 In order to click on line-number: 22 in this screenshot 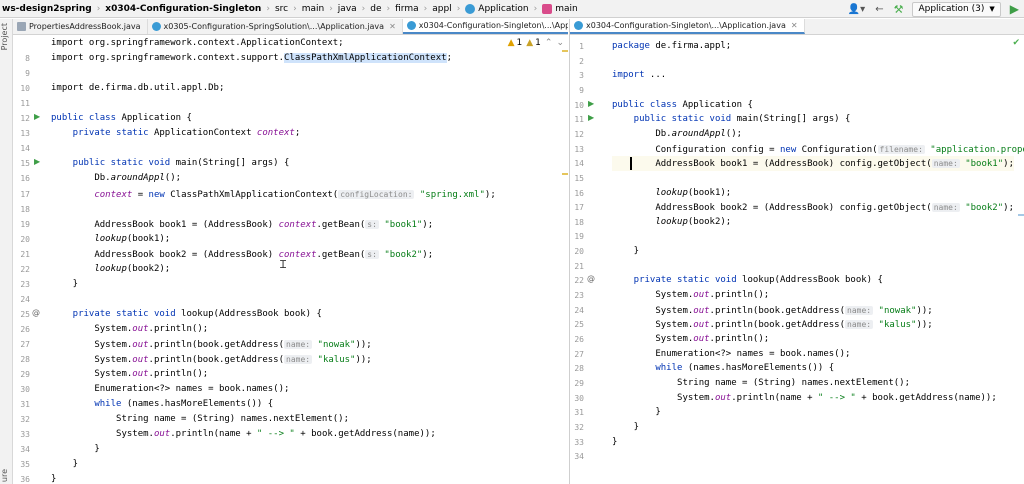, I will do `click(25, 269)`.